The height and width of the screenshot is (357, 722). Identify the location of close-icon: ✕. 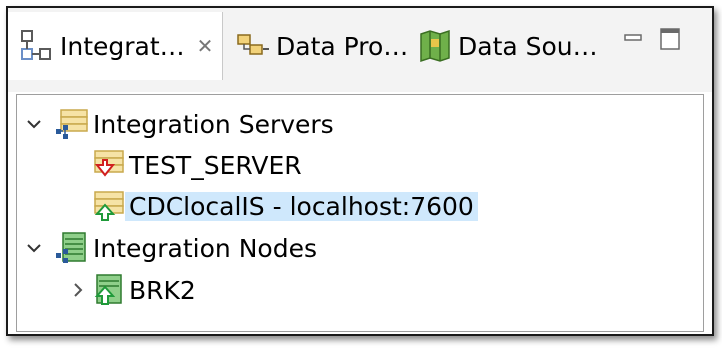
(205, 46).